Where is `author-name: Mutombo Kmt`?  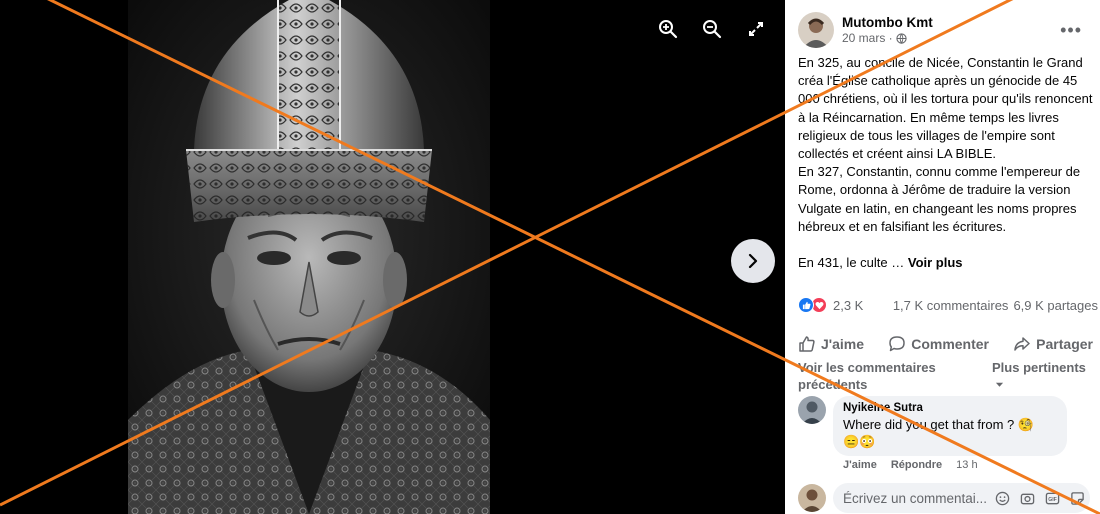 author-name: Mutombo Kmt is located at coordinates (887, 22).